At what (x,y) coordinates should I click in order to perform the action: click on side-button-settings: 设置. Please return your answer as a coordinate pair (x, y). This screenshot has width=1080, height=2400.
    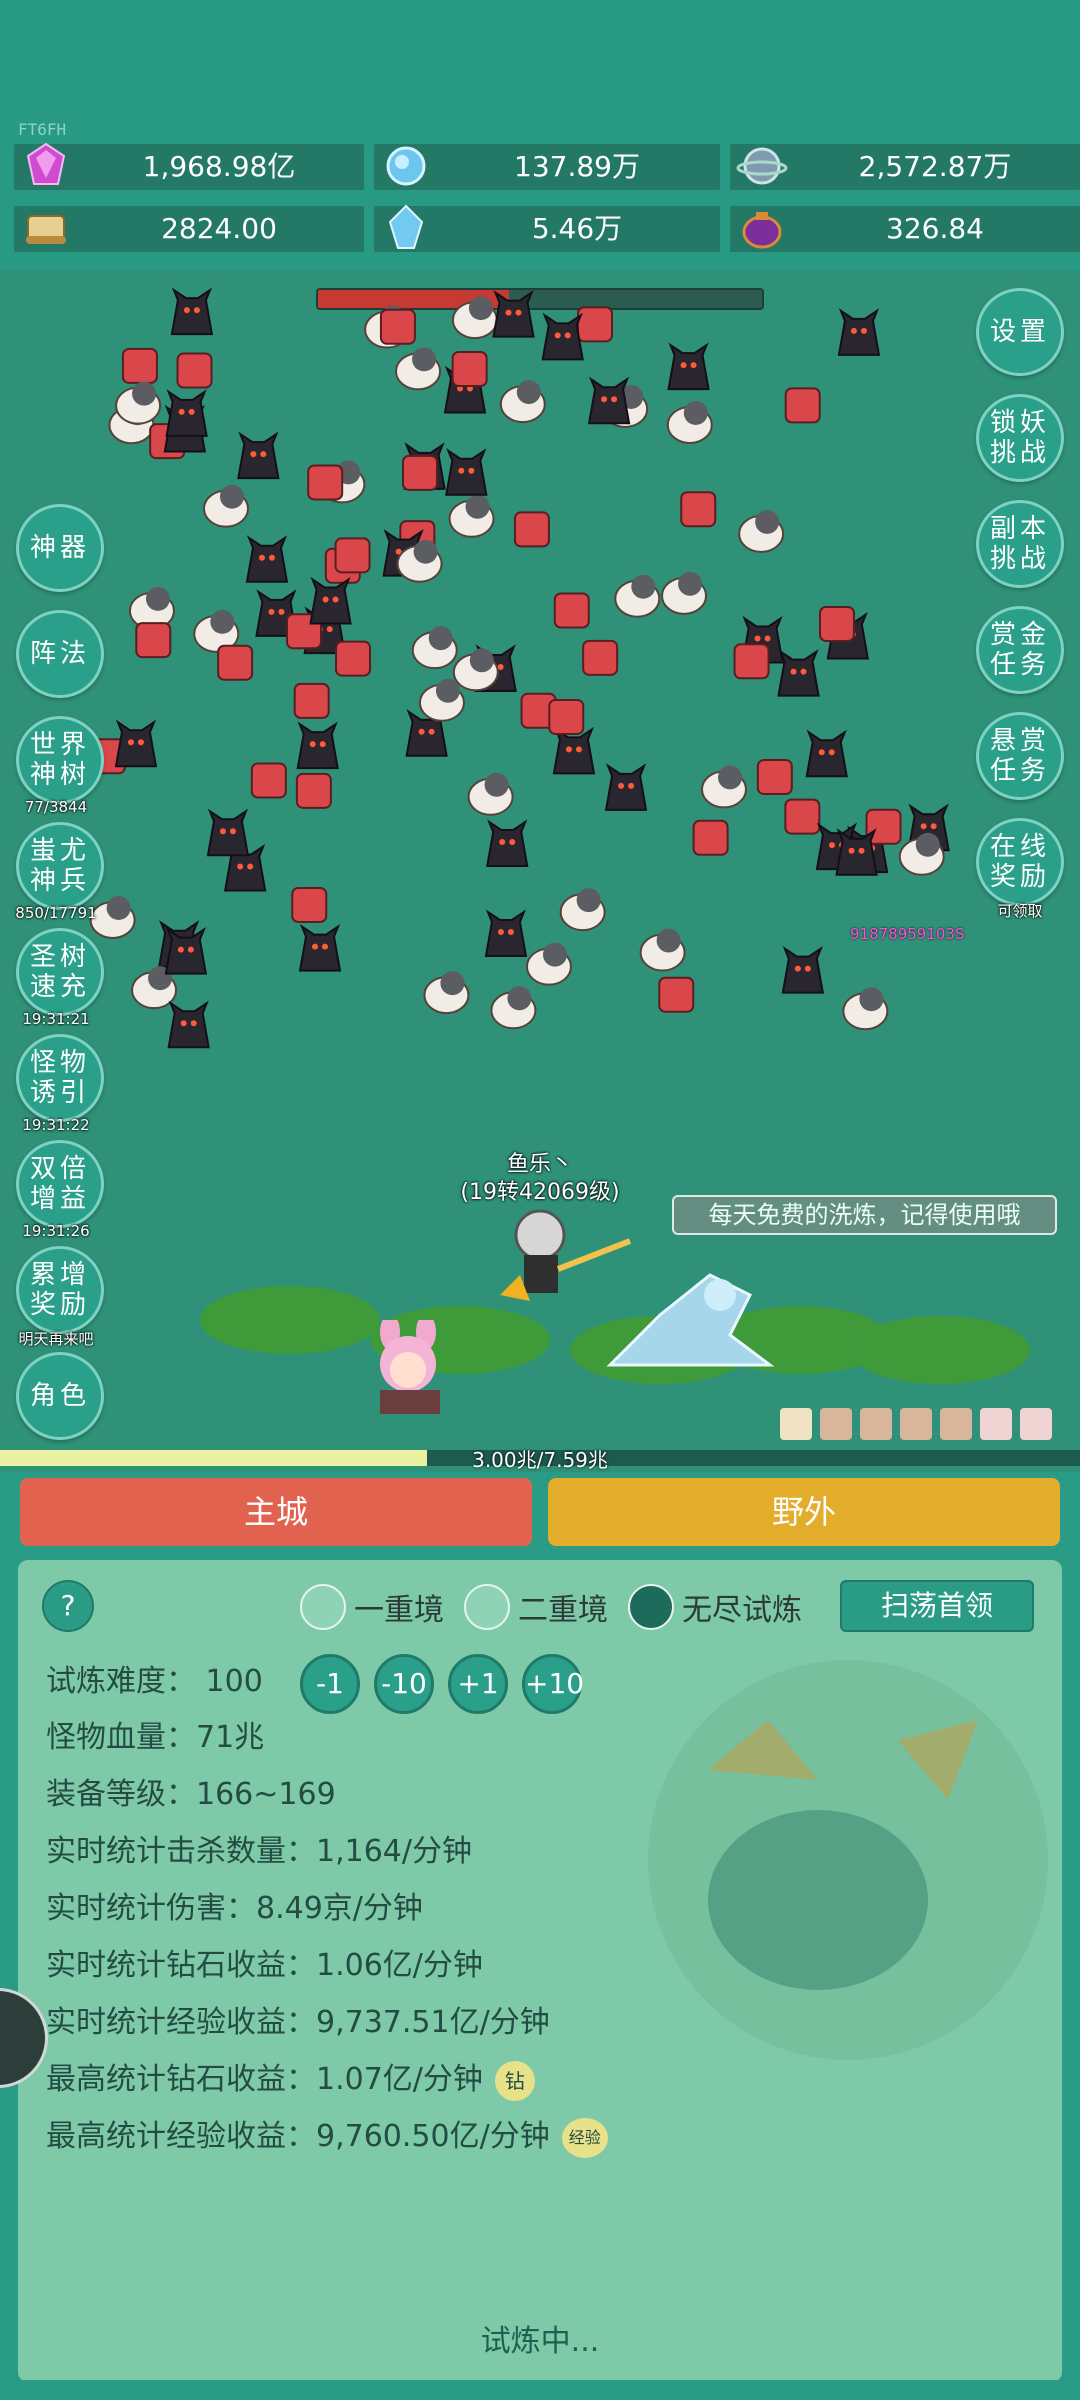
    Looking at the image, I should click on (1020, 332).